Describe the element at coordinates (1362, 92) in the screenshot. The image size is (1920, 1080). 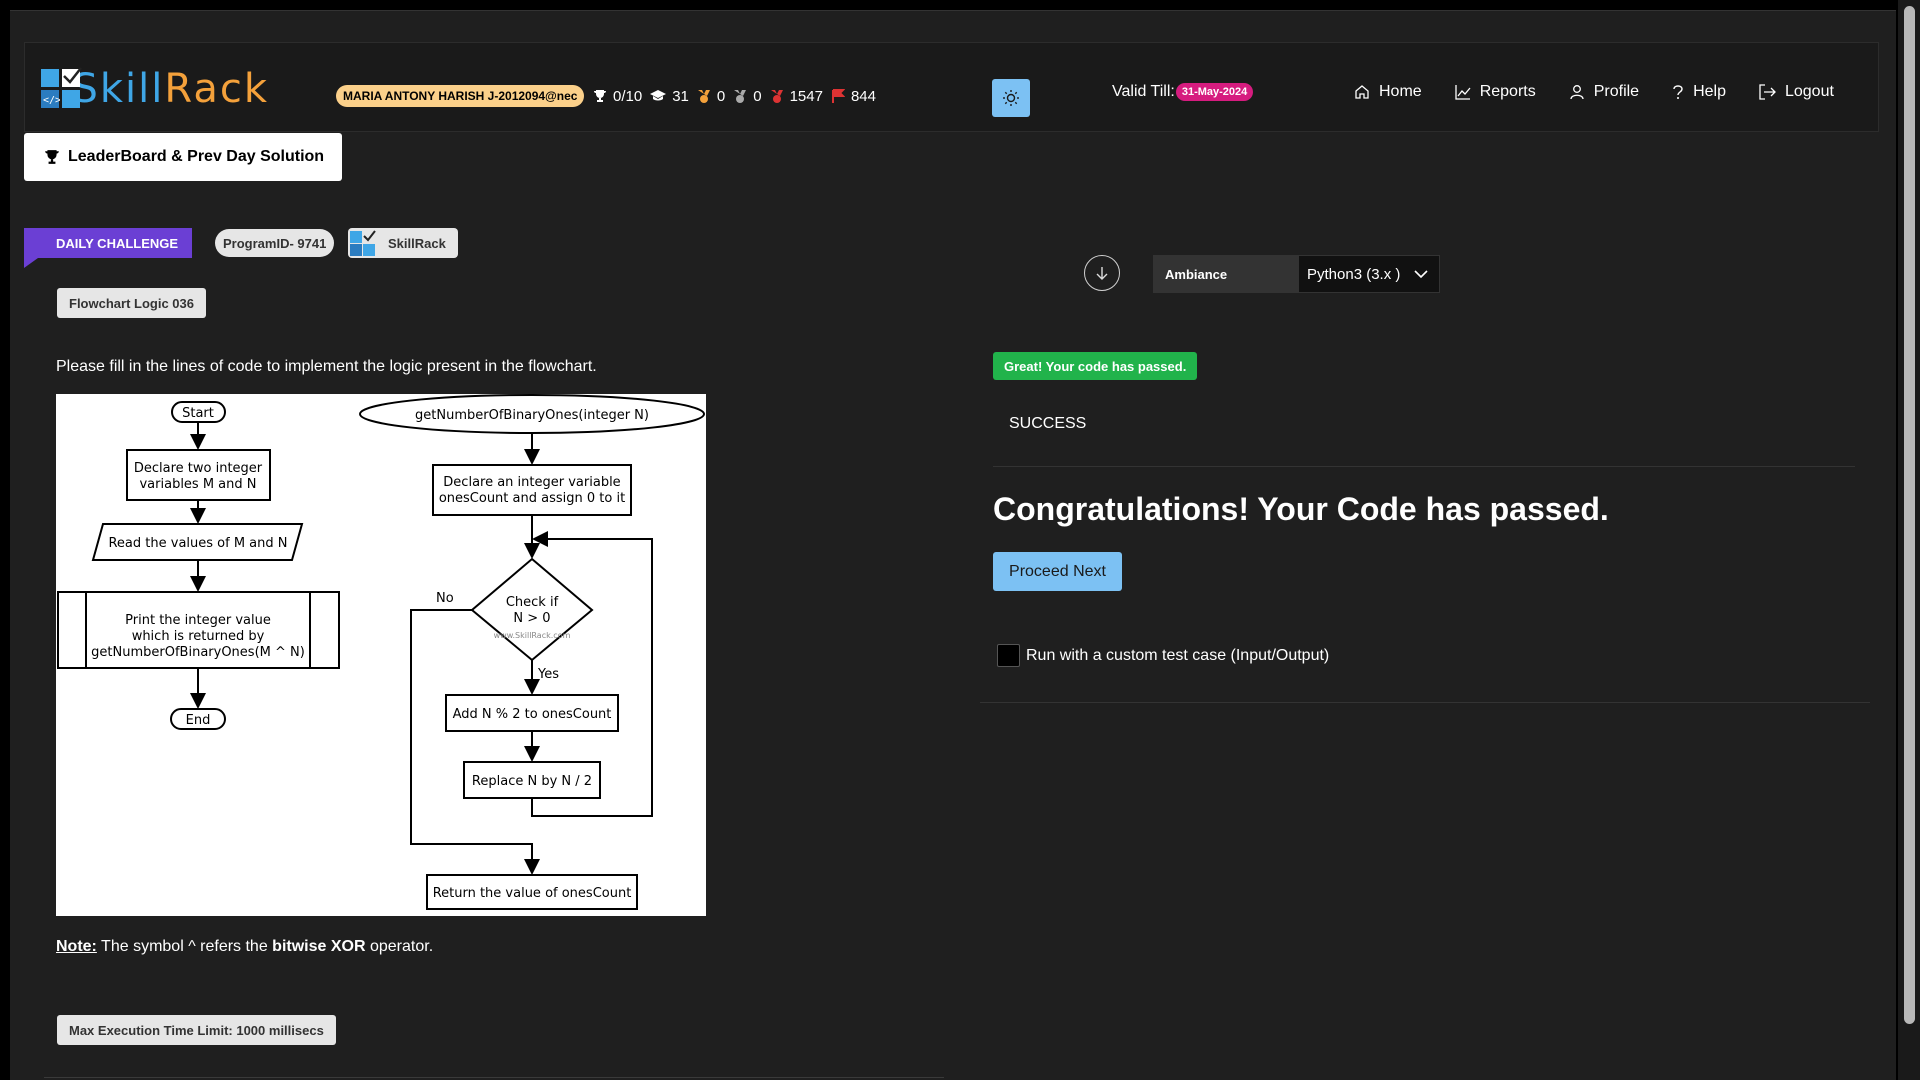
I see `home-icon` at that location.